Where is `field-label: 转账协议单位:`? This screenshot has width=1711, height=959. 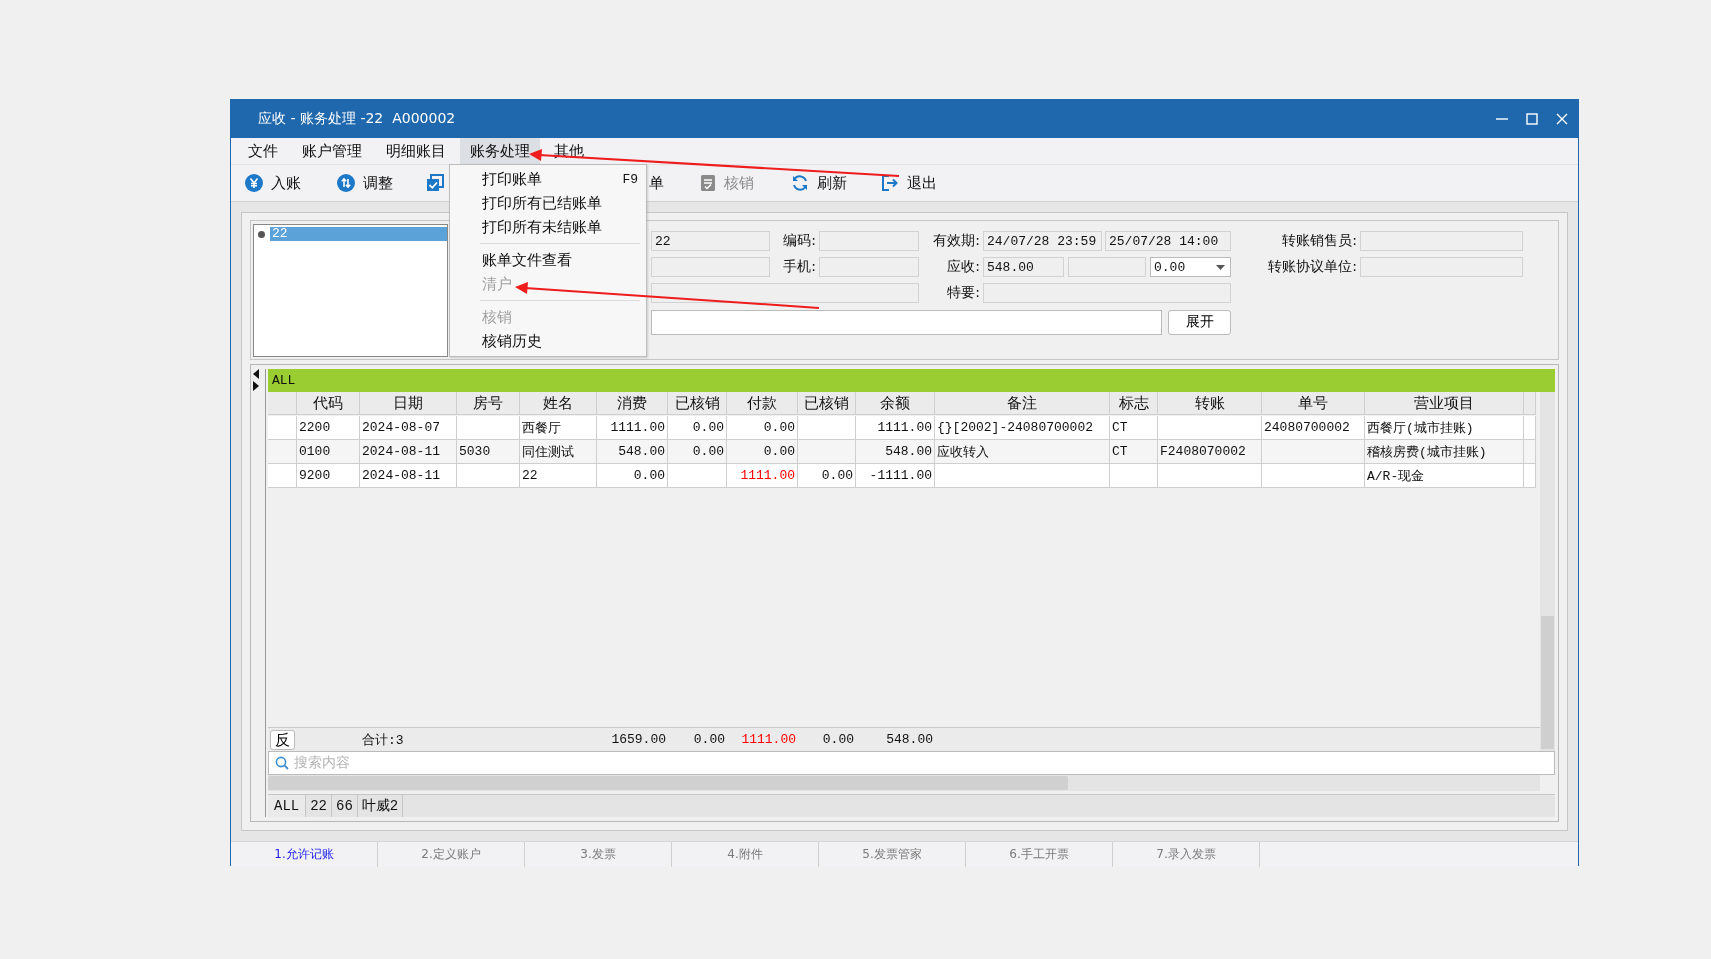
field-label: 转账协议单位: is located at coordinates (1312, 267).